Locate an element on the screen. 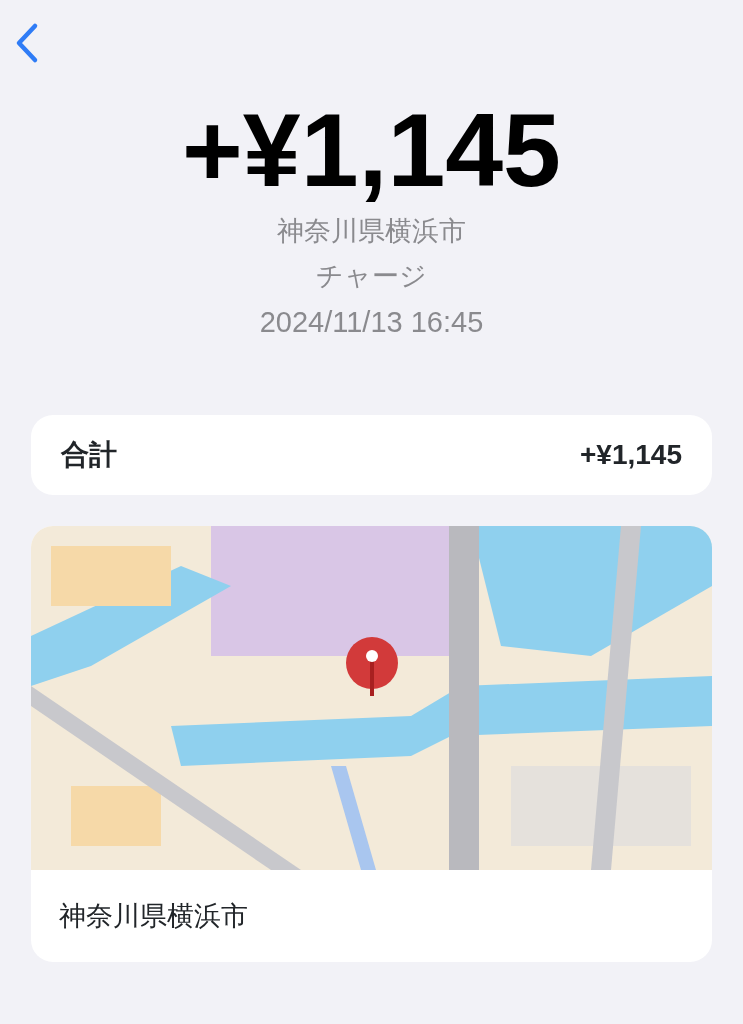  back-icon is located at coordinates (27, 43).